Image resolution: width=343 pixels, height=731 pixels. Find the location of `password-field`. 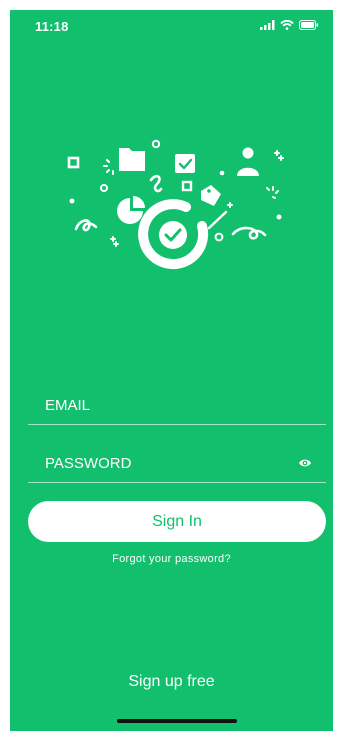

password-field is located at coordinates (177, 465).